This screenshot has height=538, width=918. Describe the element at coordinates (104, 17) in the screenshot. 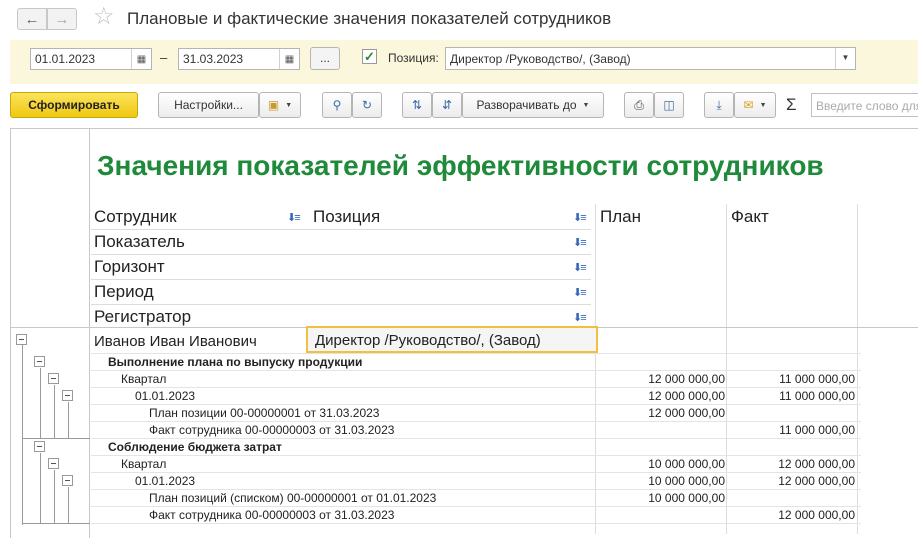

I see `favorite-star-icon: ☆` at that location.